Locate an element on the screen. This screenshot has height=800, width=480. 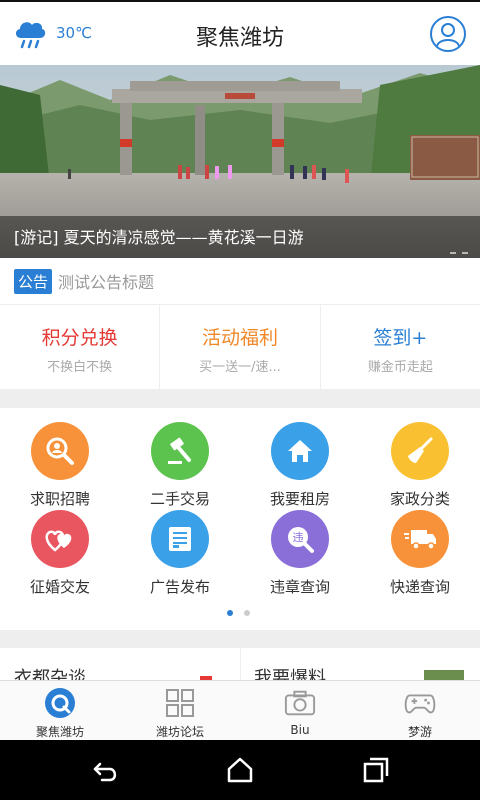
grid-icon is located at coordinates (180, 703).